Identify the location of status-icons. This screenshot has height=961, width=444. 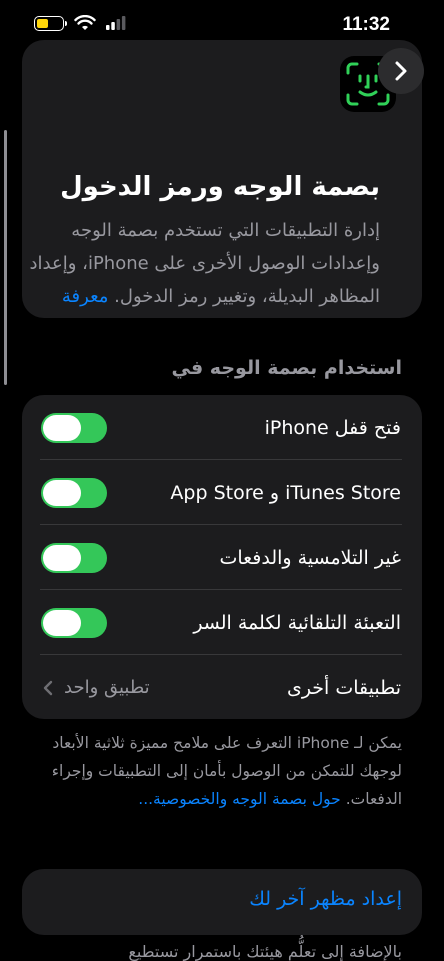
(80, 23).